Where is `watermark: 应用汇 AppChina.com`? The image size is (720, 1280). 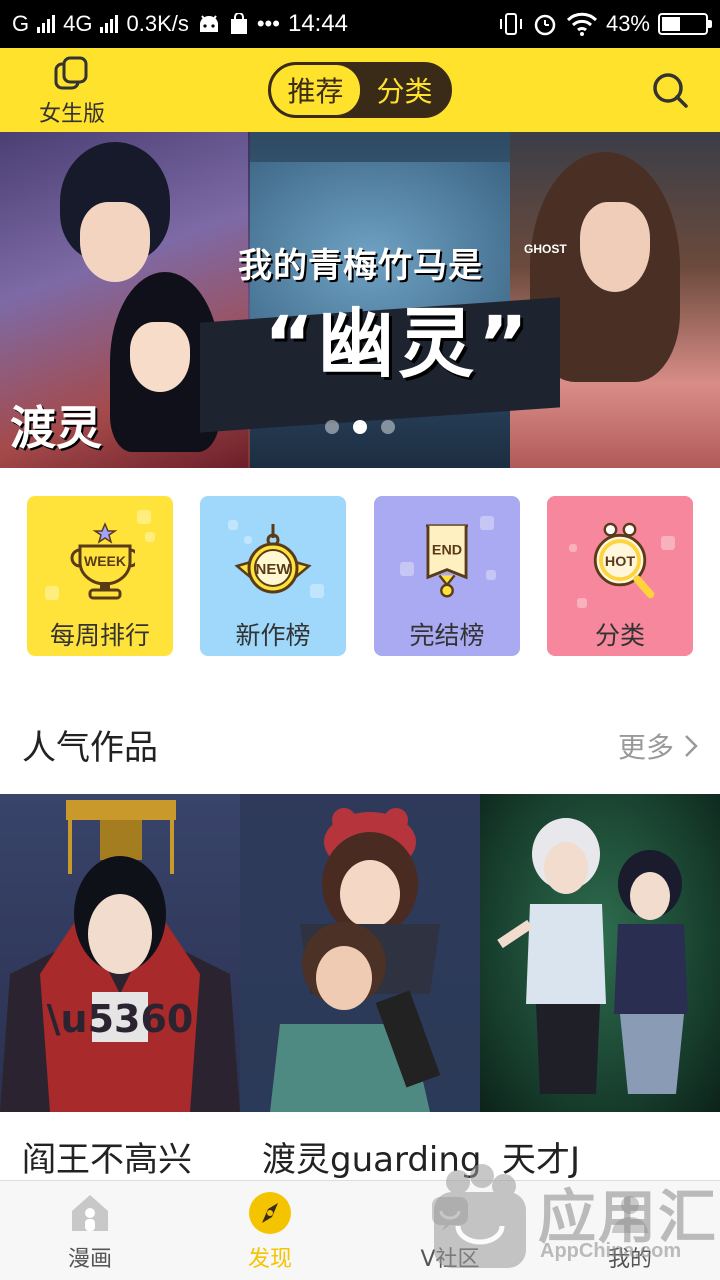
watermark: 应用汇 AppChina.com is located at coordinates (575, 1221).